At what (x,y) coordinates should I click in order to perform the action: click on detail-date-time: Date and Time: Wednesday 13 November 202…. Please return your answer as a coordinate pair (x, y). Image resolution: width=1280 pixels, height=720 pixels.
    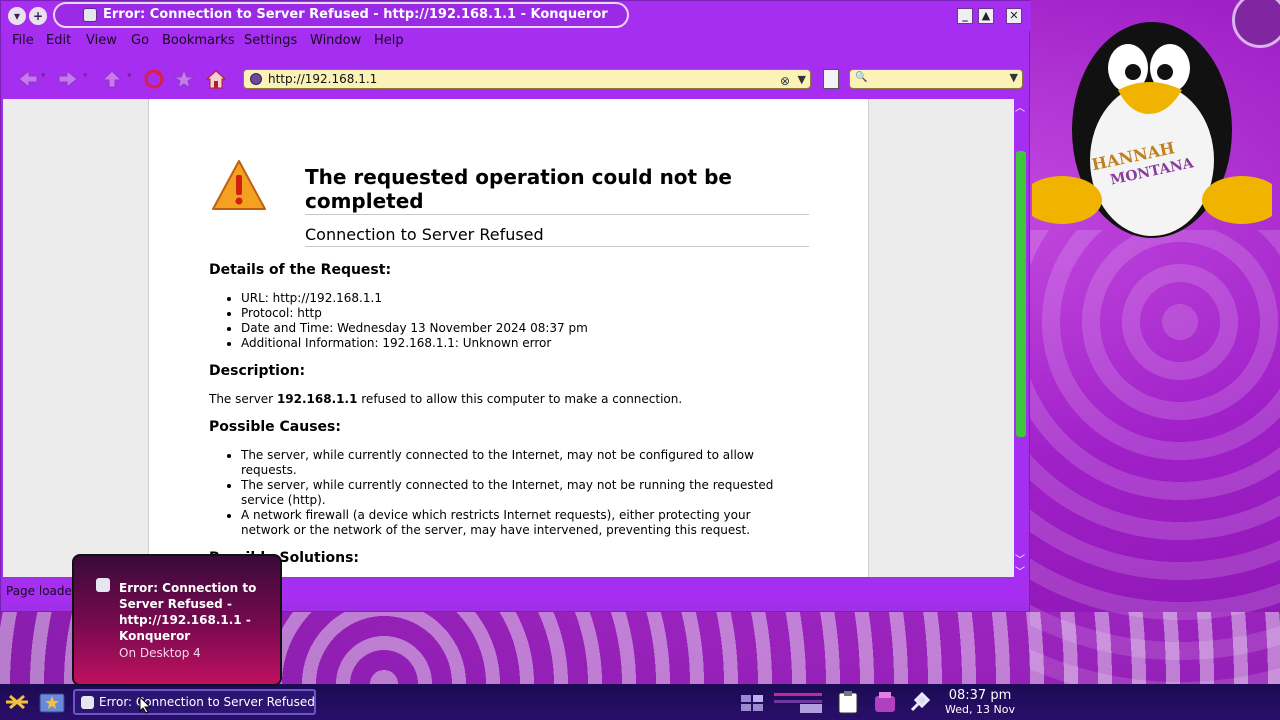
    Looking at the image, I should click on (521, 328).